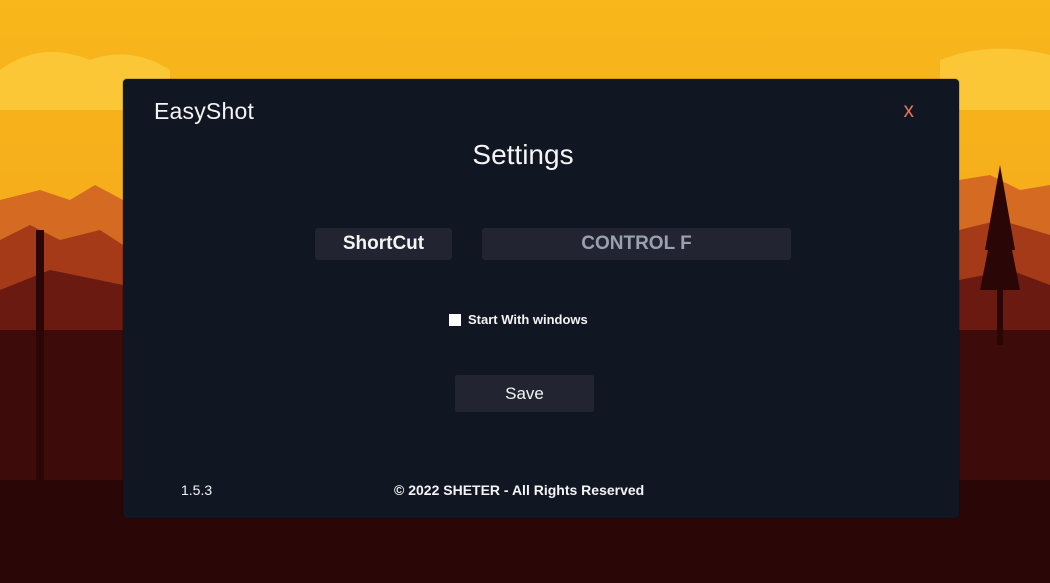  Describe the element at coordinates (524, 393) in the screenshot. I see `save-button: Save` at that location.